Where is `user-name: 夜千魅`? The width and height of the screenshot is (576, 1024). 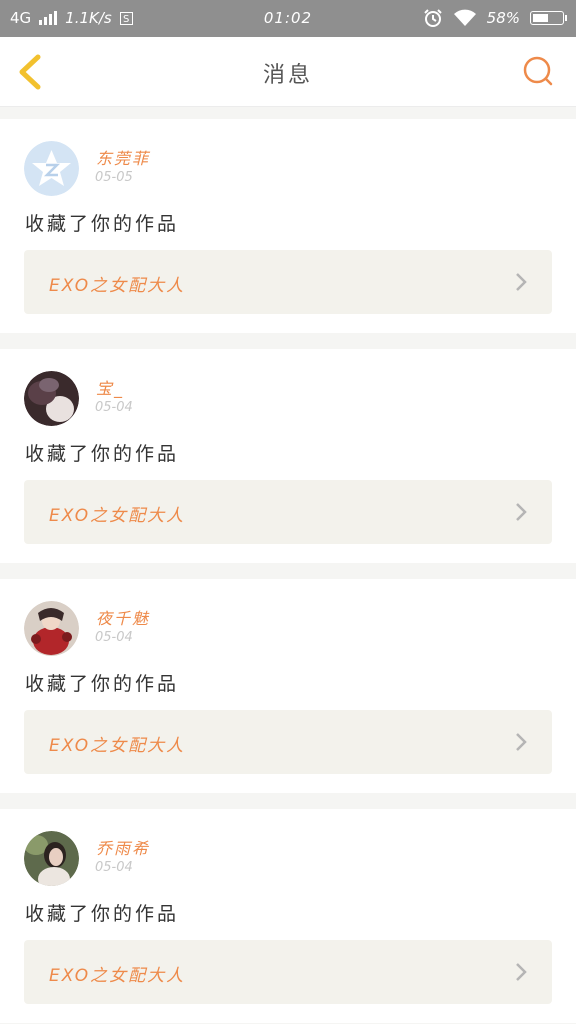
user-name: 夜千魅 is located at coordinates (123, 617).